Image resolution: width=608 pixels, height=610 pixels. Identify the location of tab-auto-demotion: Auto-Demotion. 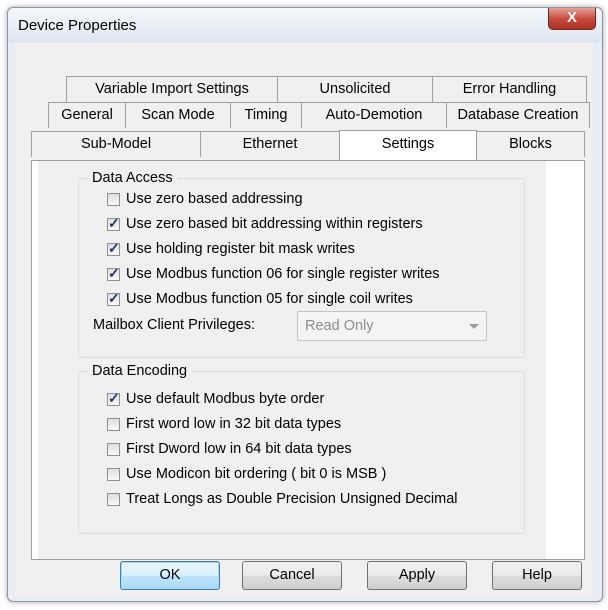
(374, 115).